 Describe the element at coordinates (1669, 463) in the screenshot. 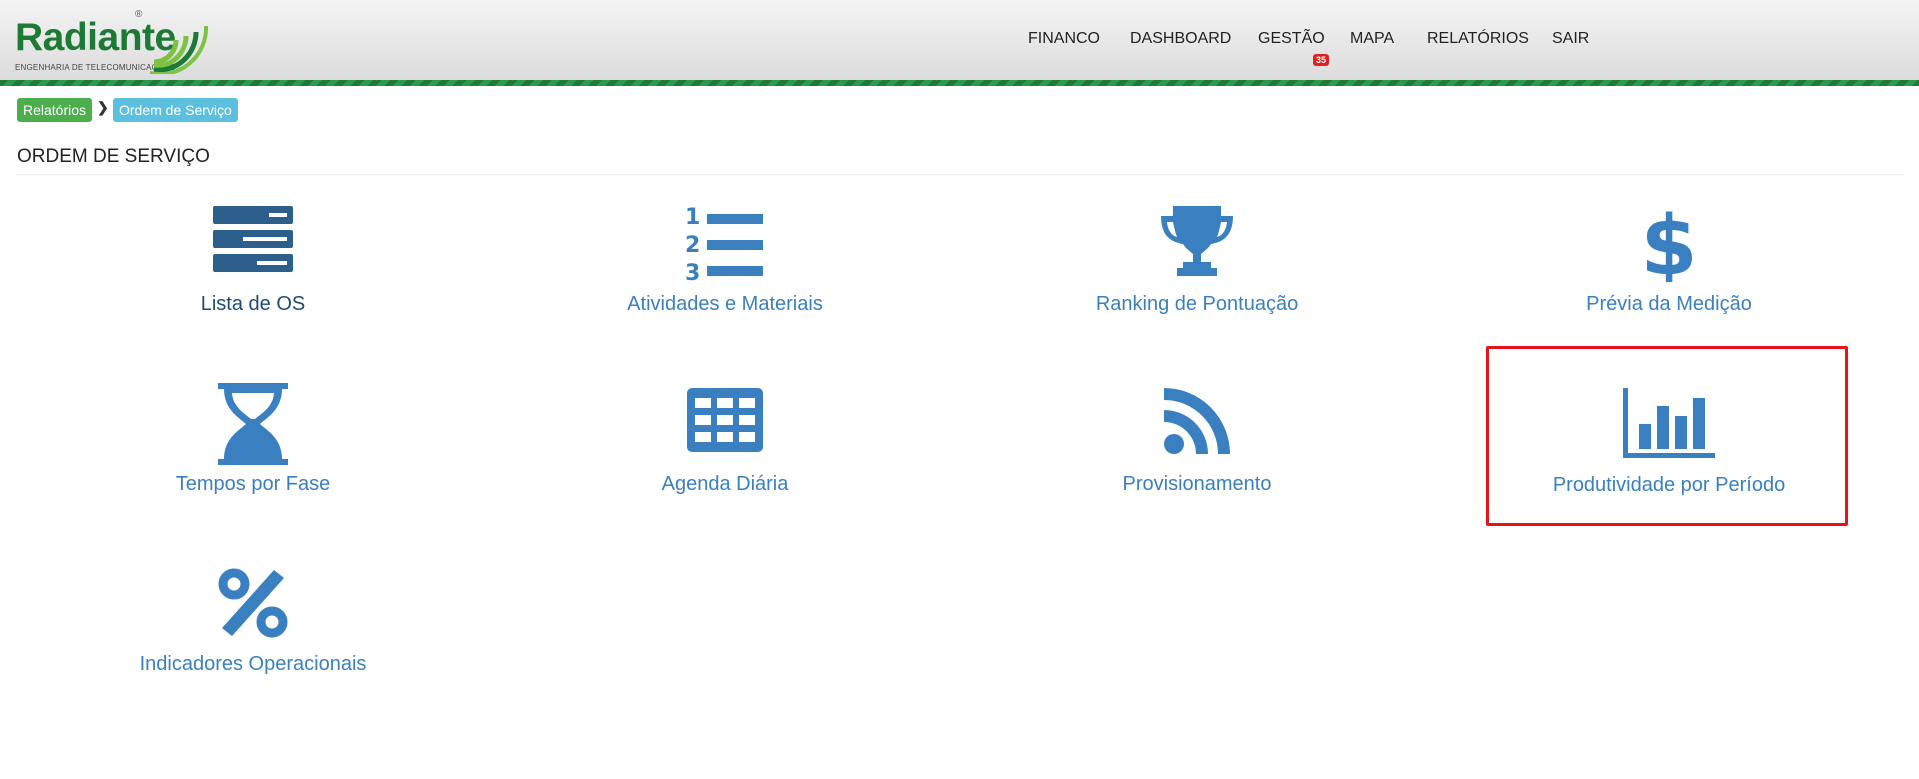

I see `tile-produtividade-por-periodo: Produtividade por Período` at that location.